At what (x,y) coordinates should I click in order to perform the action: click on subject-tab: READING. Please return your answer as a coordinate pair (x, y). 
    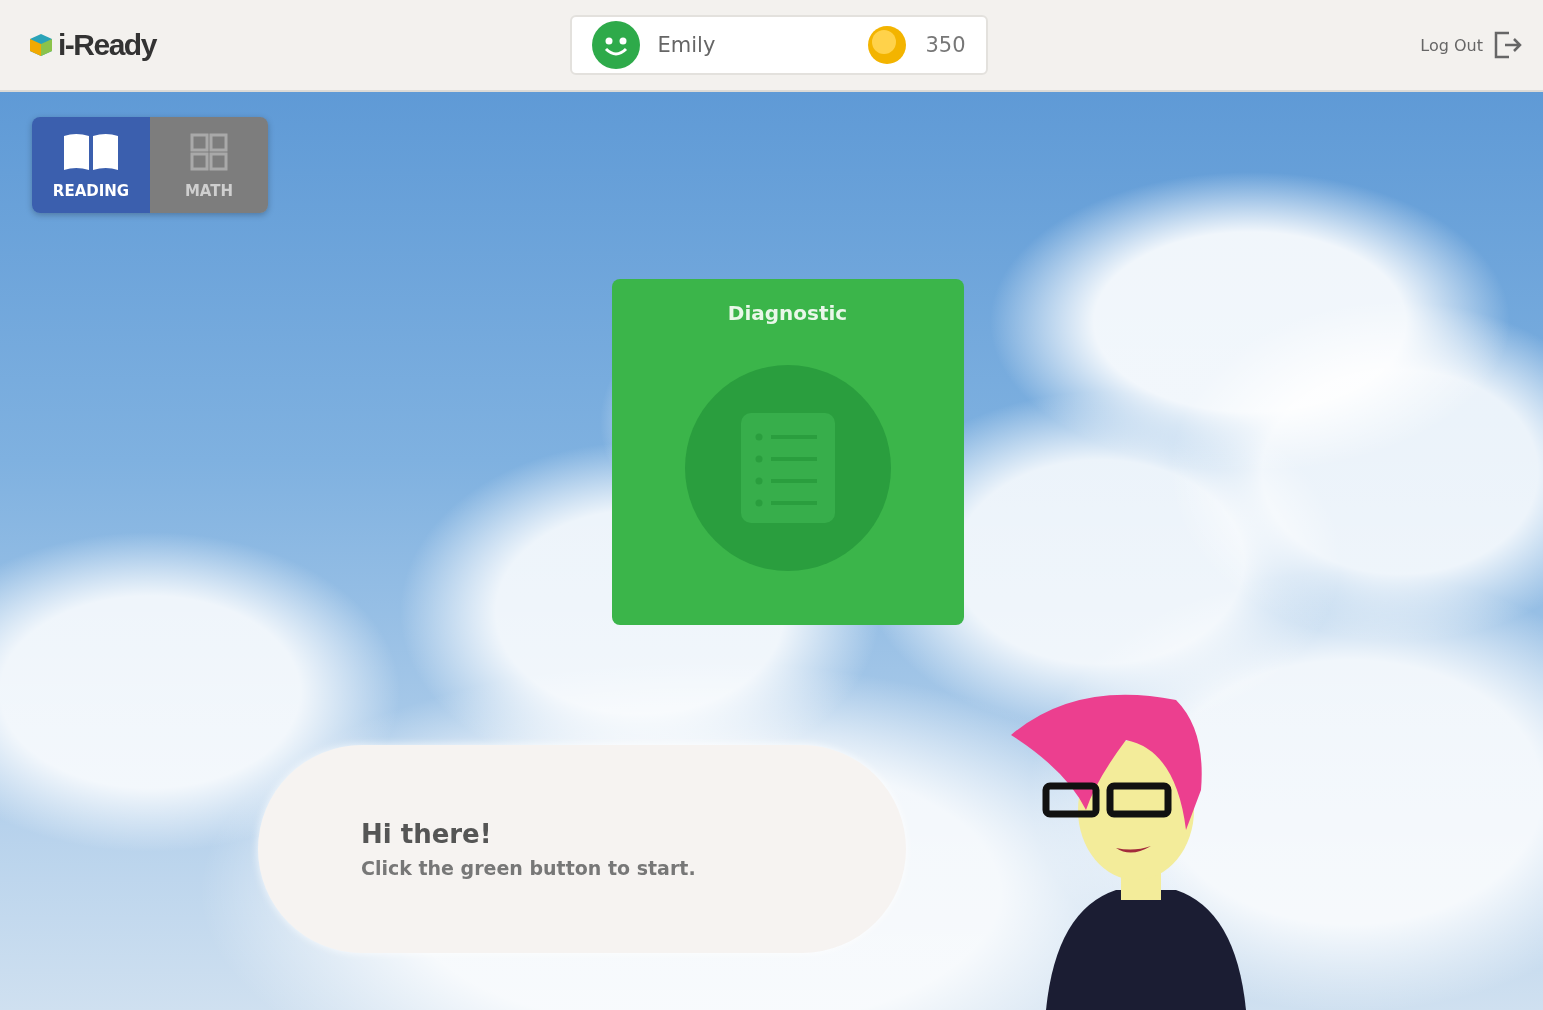
    Looking at the image, I should click on (91, 165).